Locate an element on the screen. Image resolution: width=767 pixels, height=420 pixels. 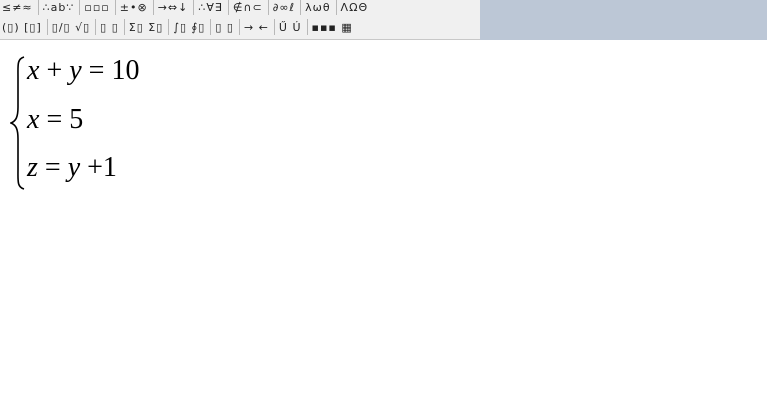
labeled-arrow-templates-button: → ← is located at coordinates (257, 27).